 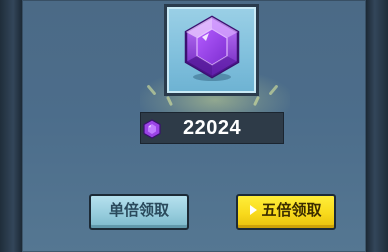 What do you see at coordinates (152, 129) in the screenshot?
I see `small-gem-icon` at bounding box center [152, 129].